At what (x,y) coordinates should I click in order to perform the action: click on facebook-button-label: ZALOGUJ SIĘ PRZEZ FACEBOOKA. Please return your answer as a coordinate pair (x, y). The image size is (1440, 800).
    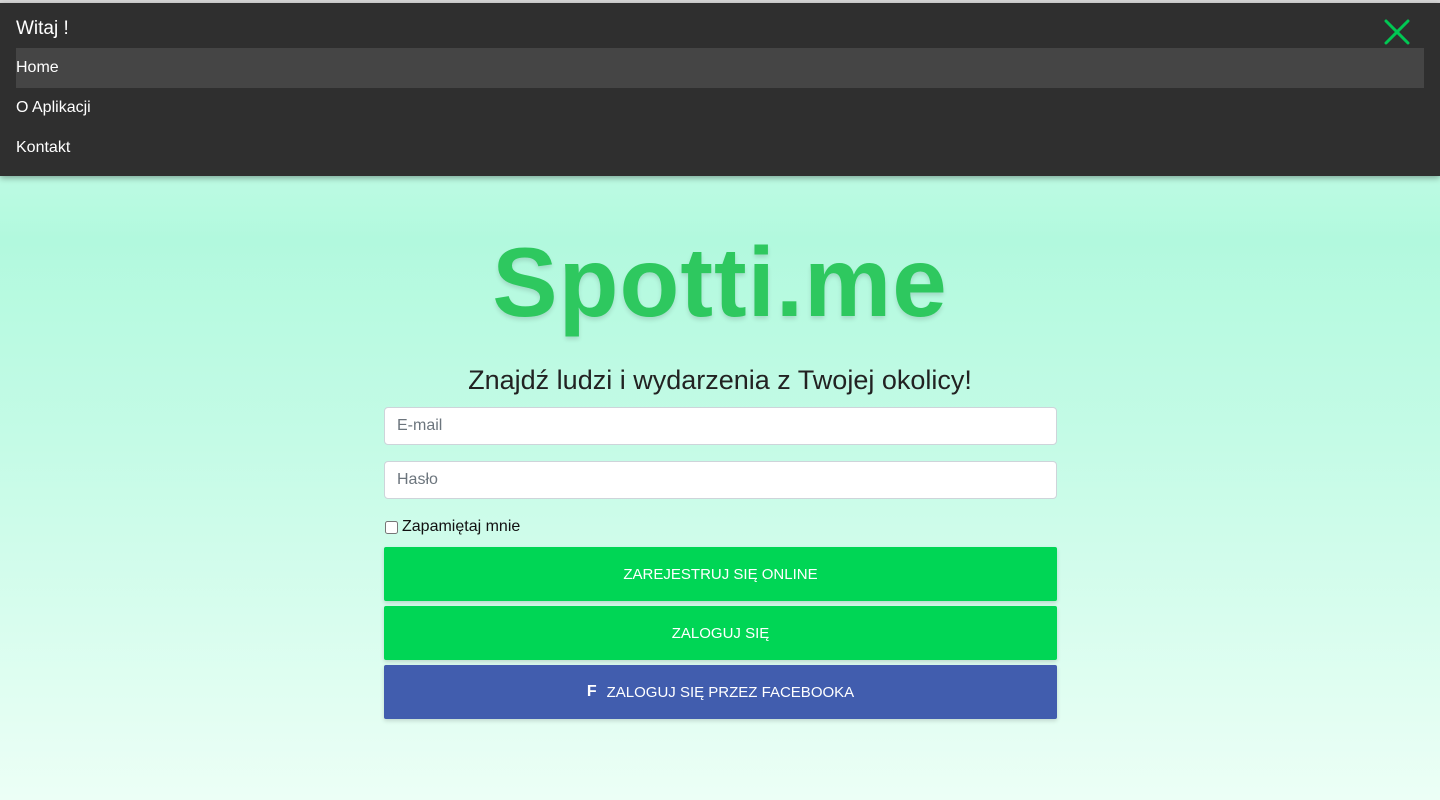
    Looking at the image, I should click on (730, 692).